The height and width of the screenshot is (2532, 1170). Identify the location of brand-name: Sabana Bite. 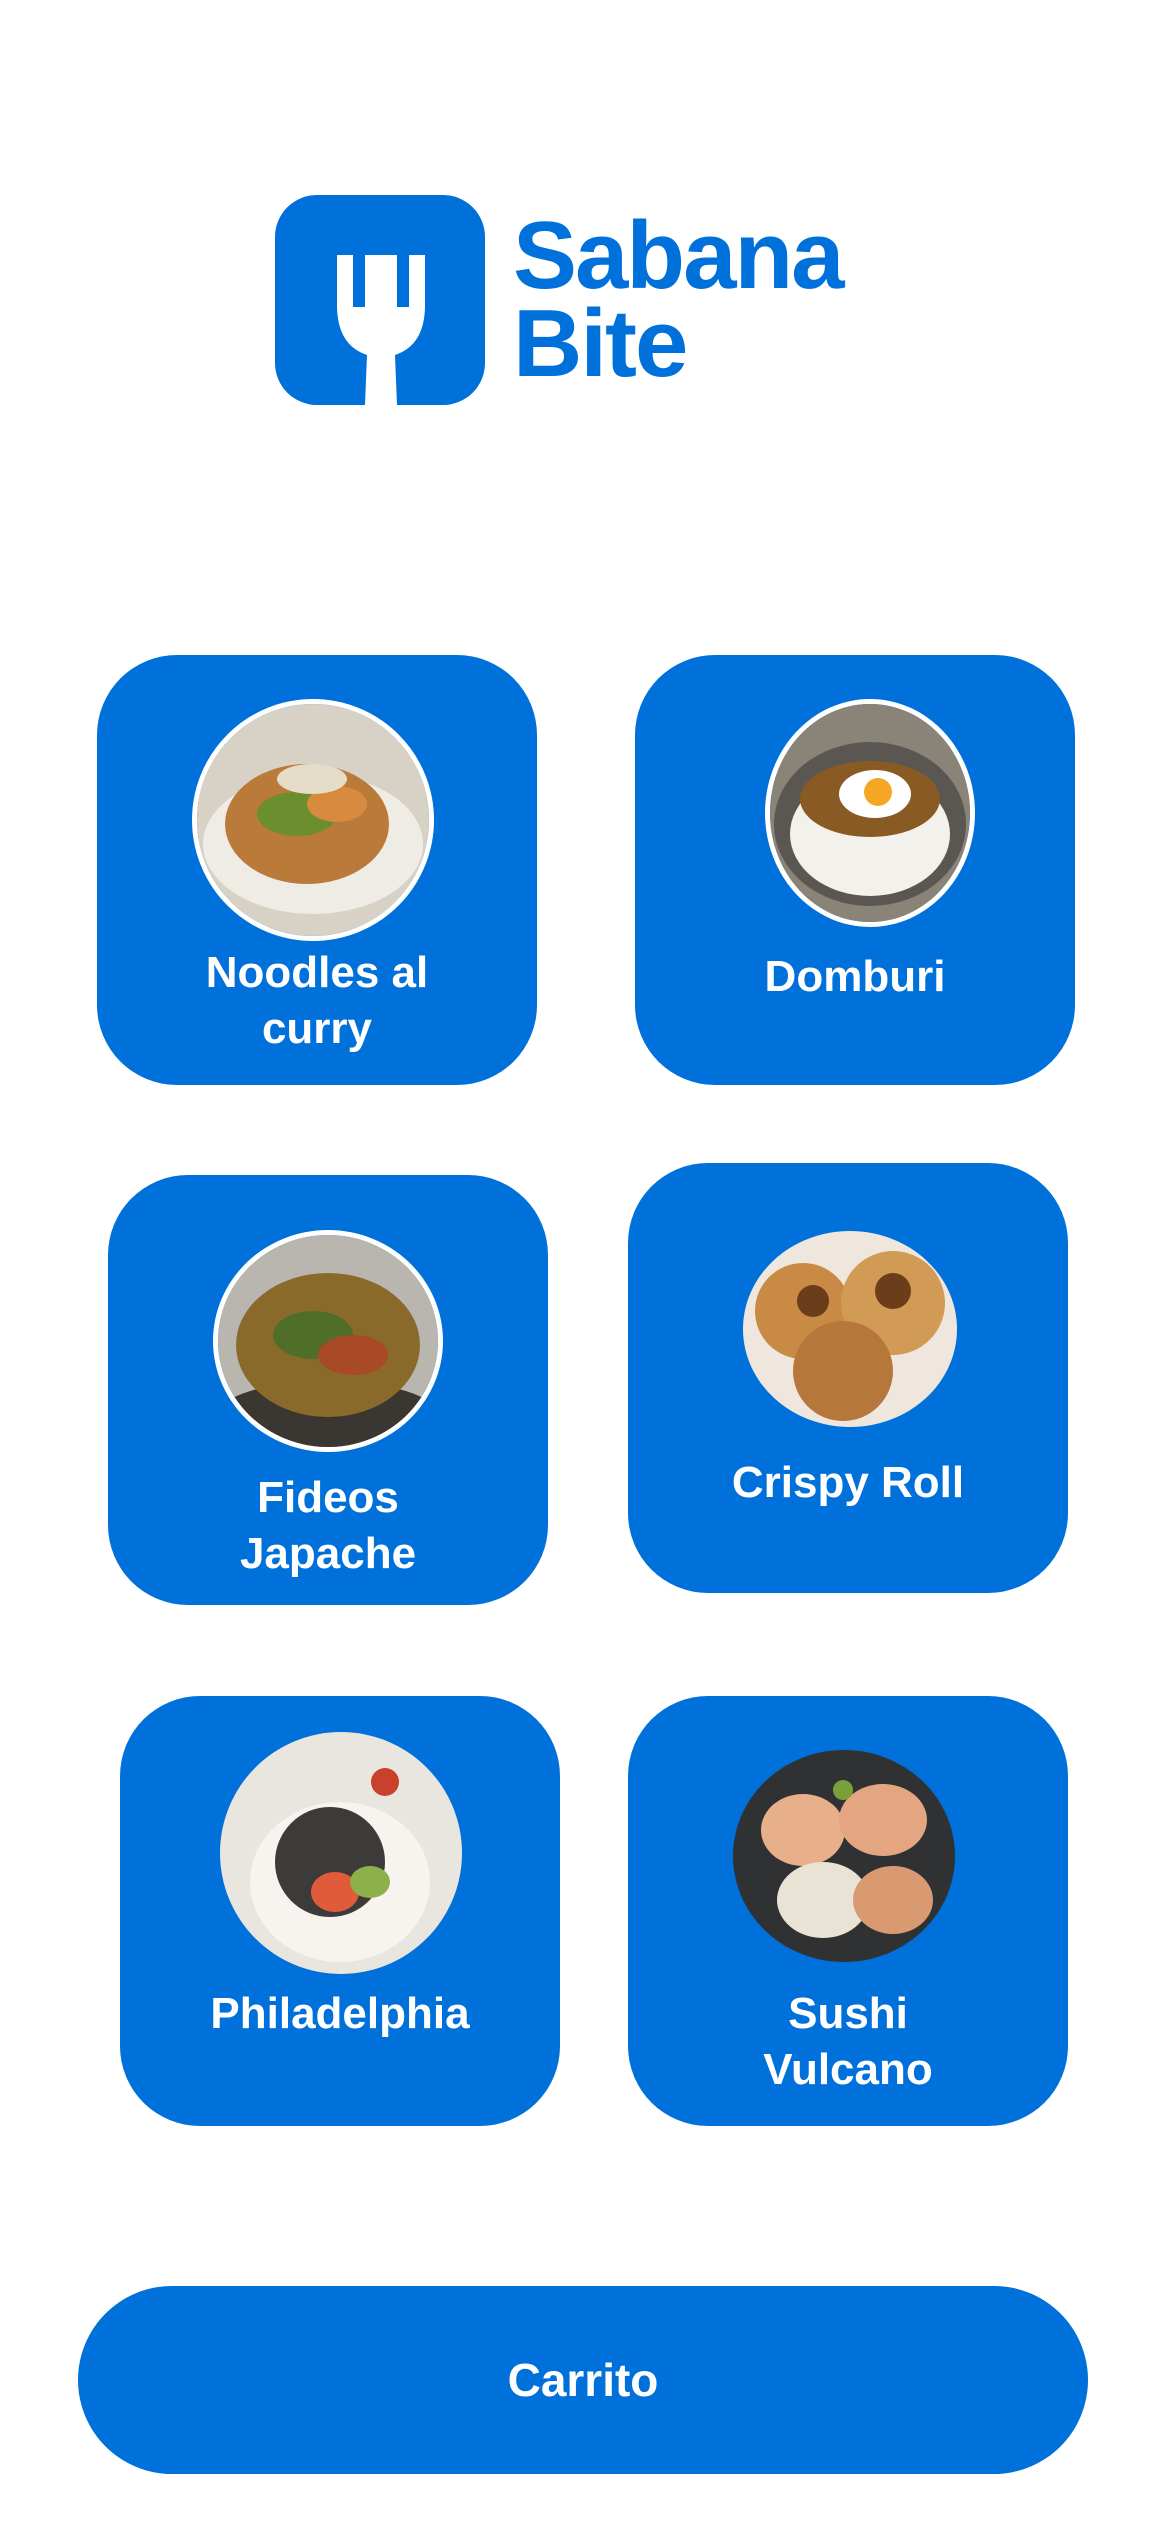
(678, 299).